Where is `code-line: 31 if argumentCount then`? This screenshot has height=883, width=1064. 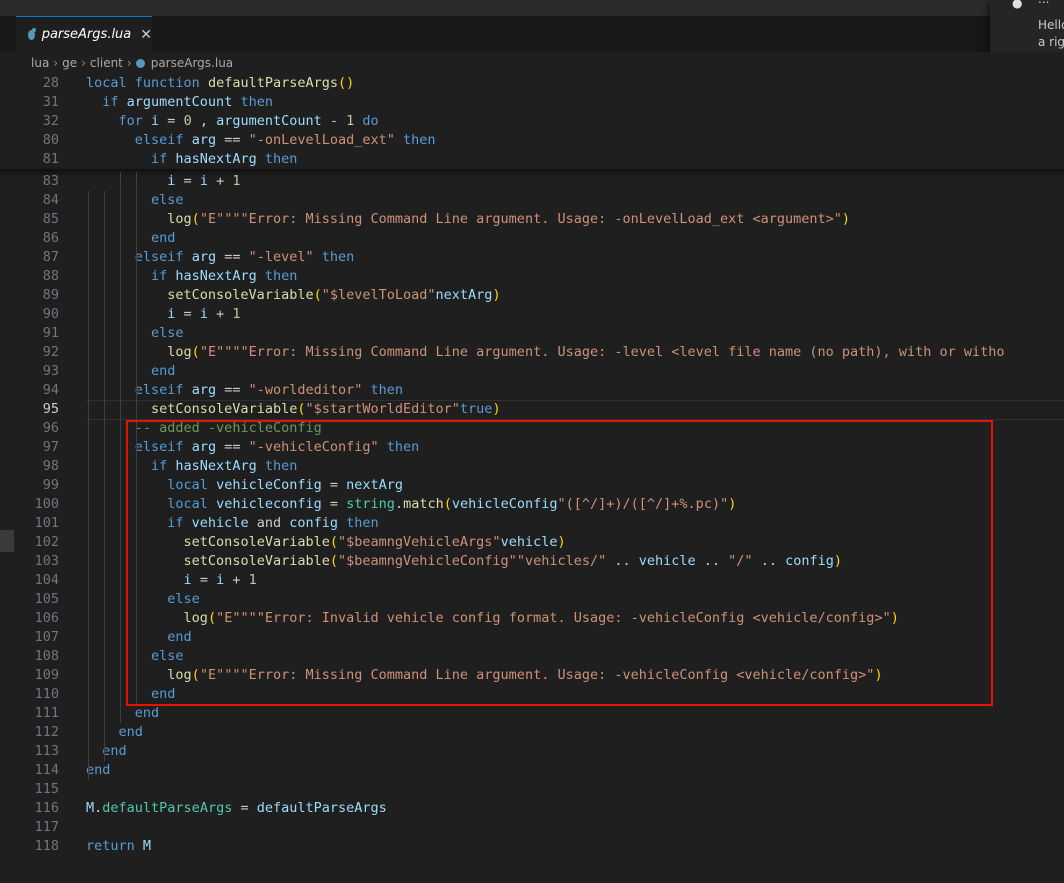
code-line: 31 if argumentCount then is located at coordinates (532, 102).